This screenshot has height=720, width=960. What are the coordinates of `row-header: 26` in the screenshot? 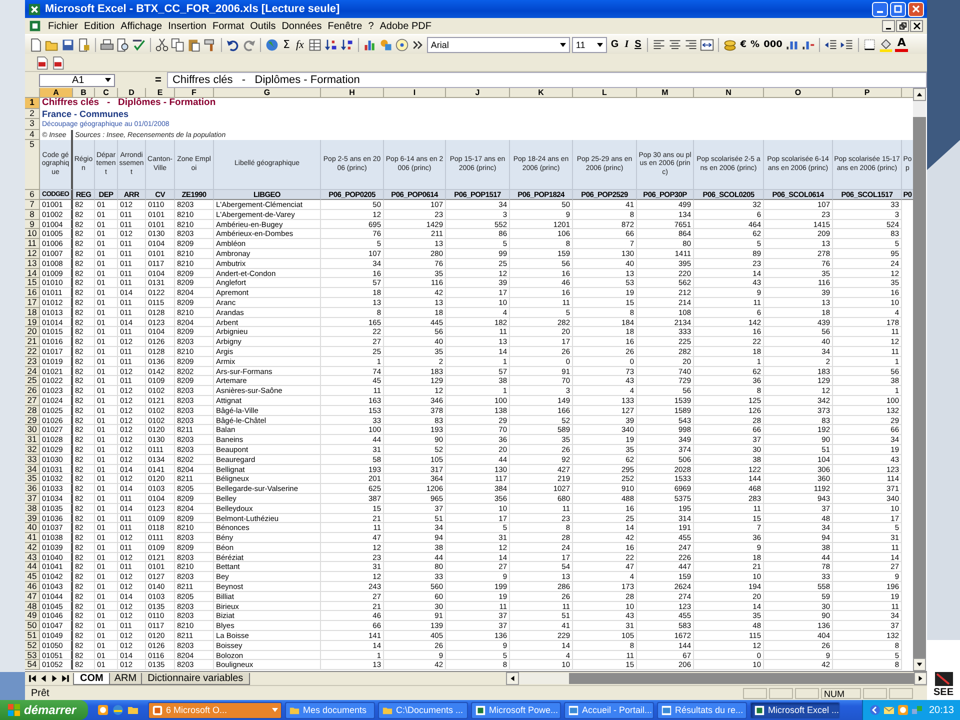 It's located at (32, 391).